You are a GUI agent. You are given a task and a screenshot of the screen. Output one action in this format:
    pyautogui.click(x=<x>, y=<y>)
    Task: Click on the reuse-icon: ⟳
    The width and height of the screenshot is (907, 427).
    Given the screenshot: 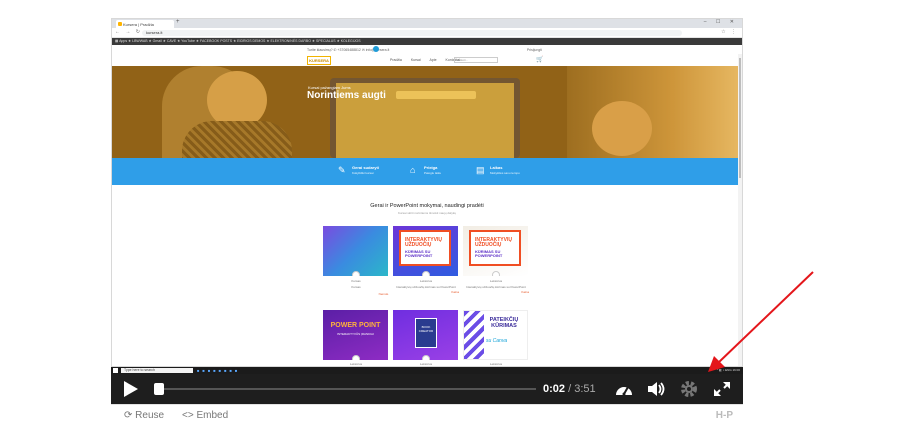 What is the action you would take?
    pyautogui.click(x=128, y=415)
    